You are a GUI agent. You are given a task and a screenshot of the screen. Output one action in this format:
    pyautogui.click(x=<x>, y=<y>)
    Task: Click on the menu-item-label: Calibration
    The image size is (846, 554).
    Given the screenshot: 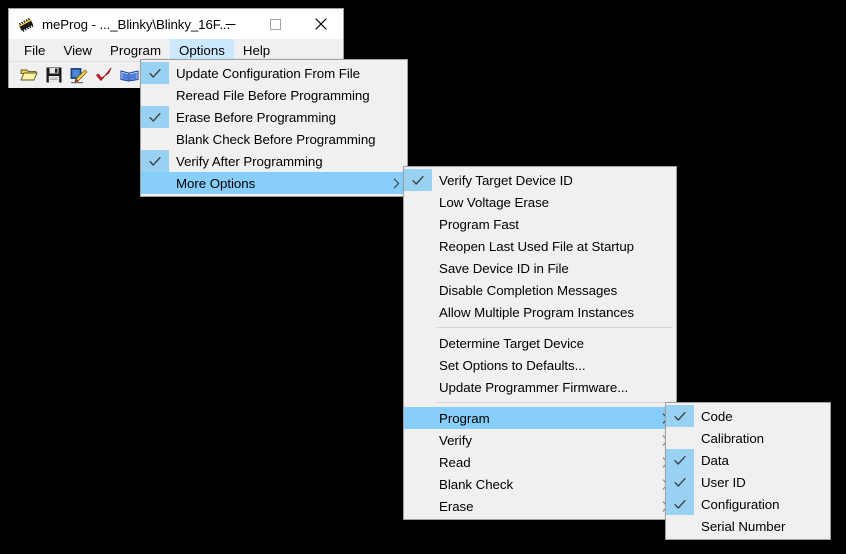 What is the action you would take?
    pyautogui.click(x=733, y=438)
    